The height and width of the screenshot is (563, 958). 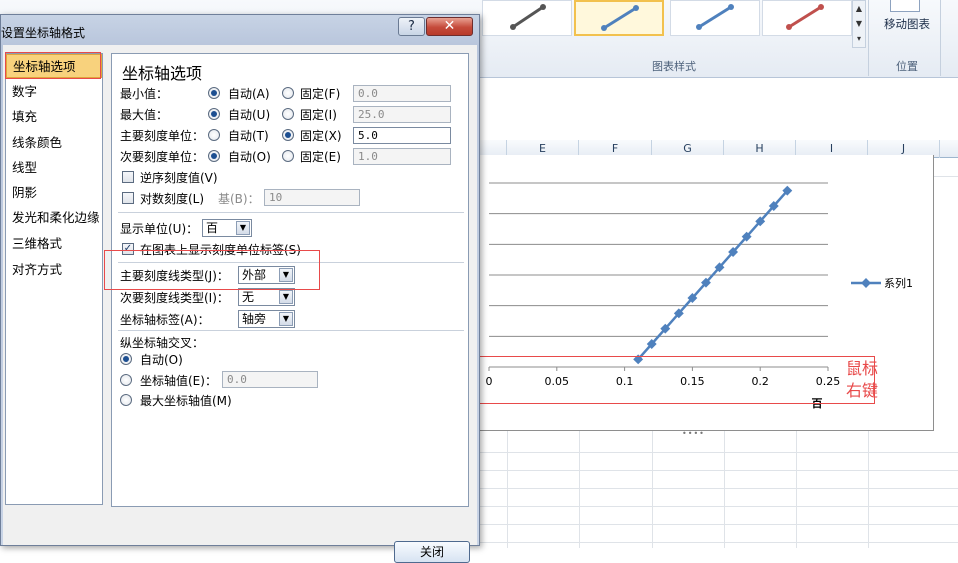 What do you see at coordinates (898, 283) in the screenshot?
I see `legend-label: 系列1` at bounding box center [898, 283].